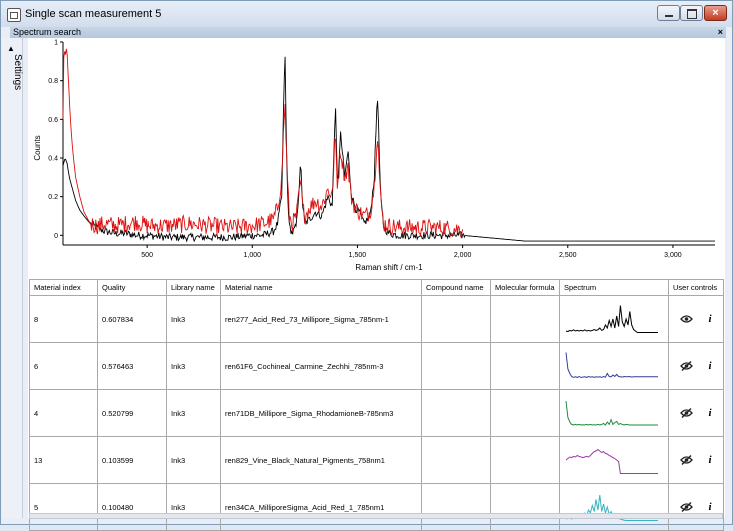 The height and width of the screenshot is (531, 733). Describe the element at coordinates (687, 319) in the screenshot. I see `eye-icon` at that location.